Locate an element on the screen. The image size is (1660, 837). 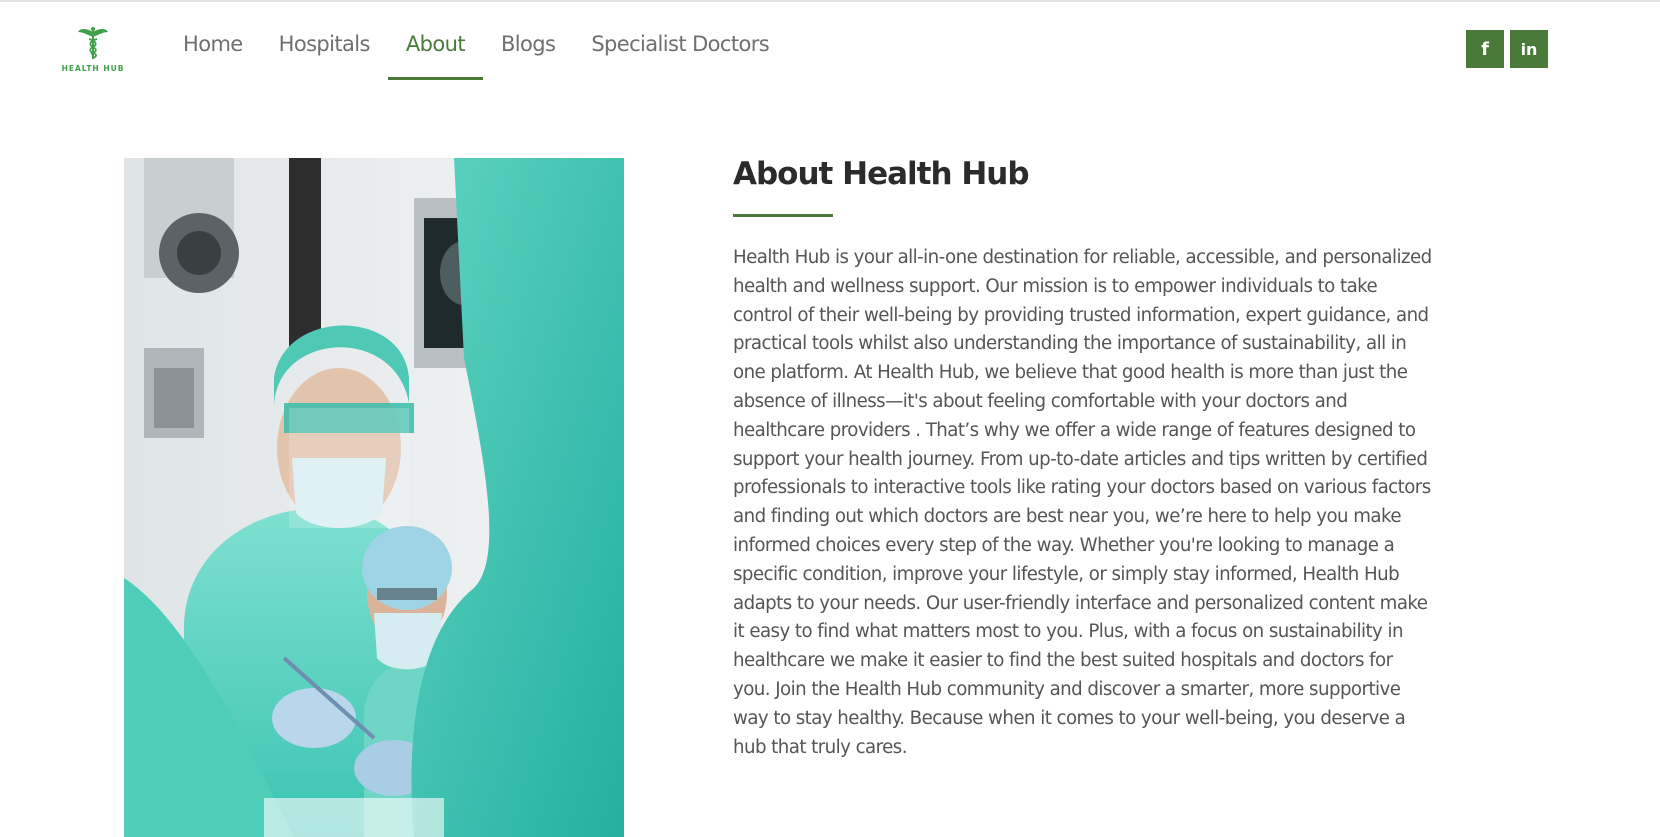
linkedin-icon: in is located at coordinates (1529, 49).